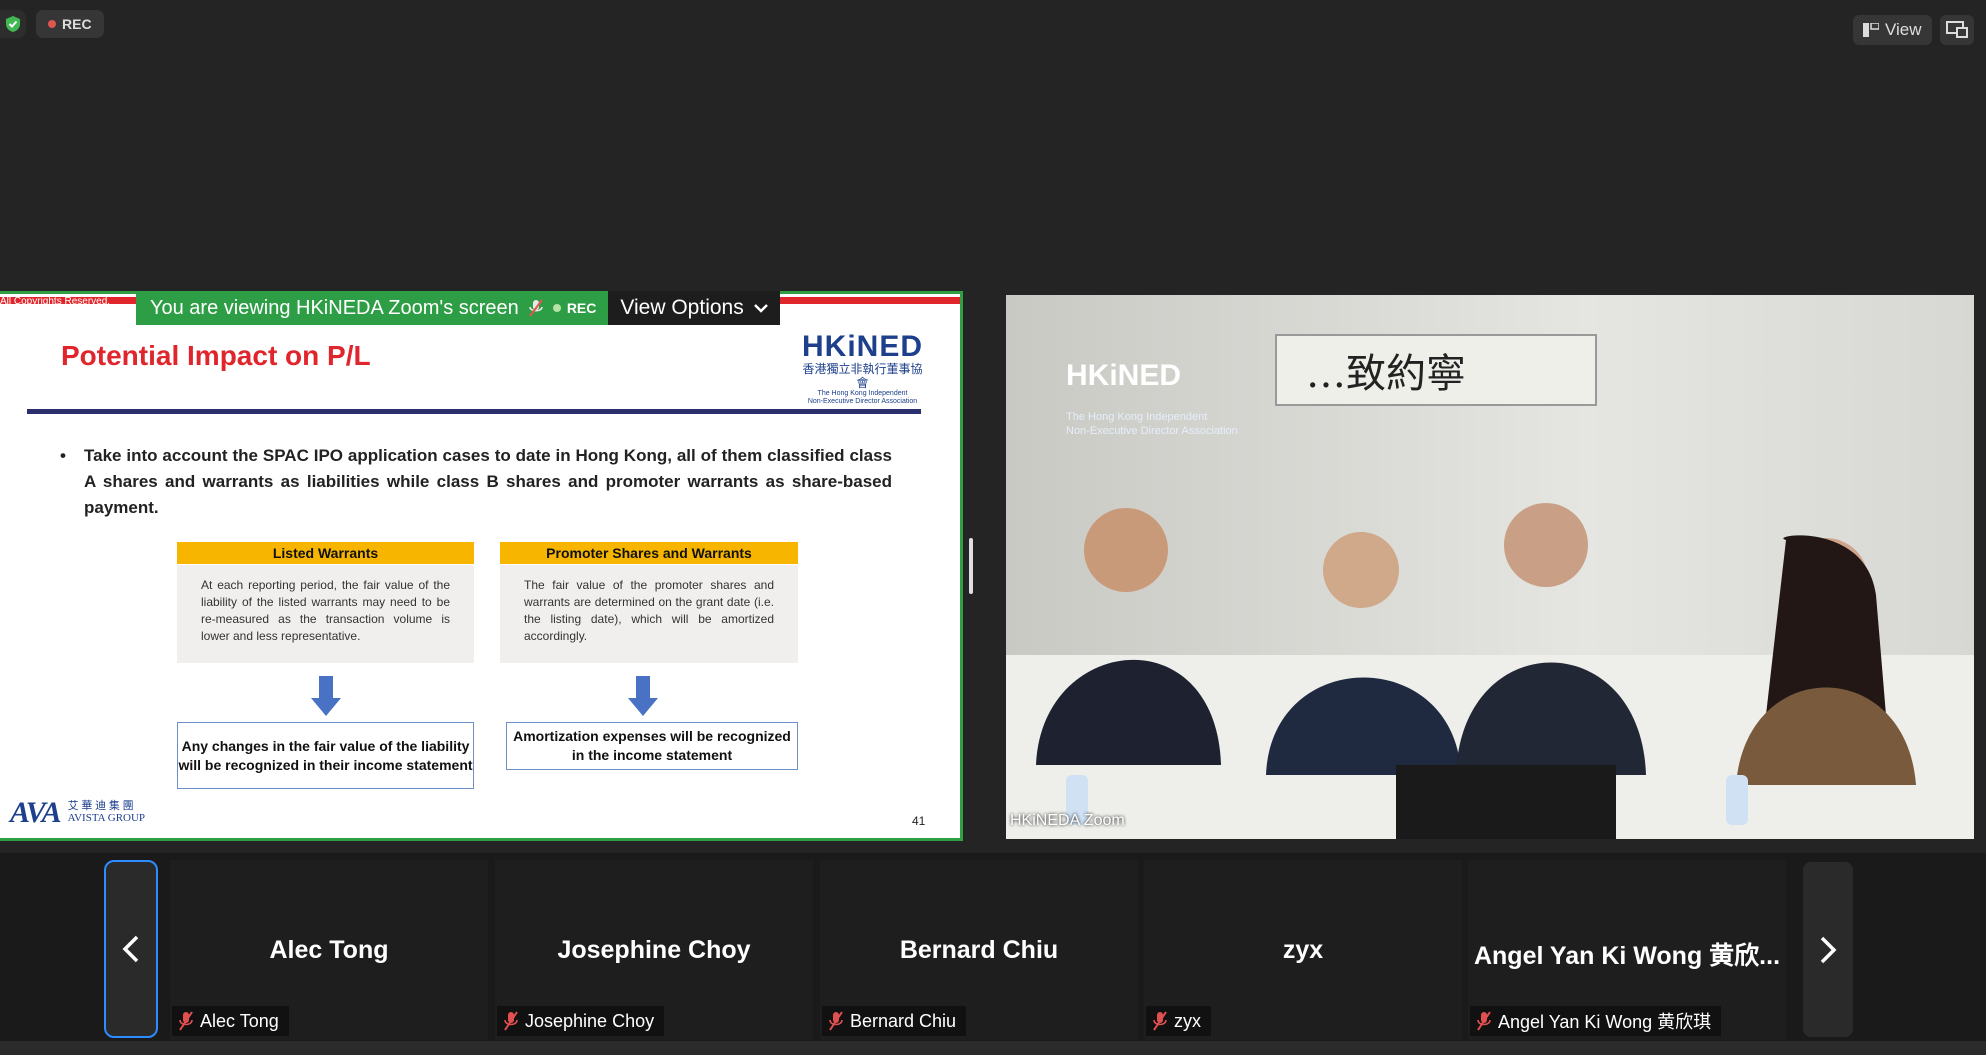  Describe the element at coordinates (1871, 30) in the screenshot. I see `view-layout-icon` at that location.